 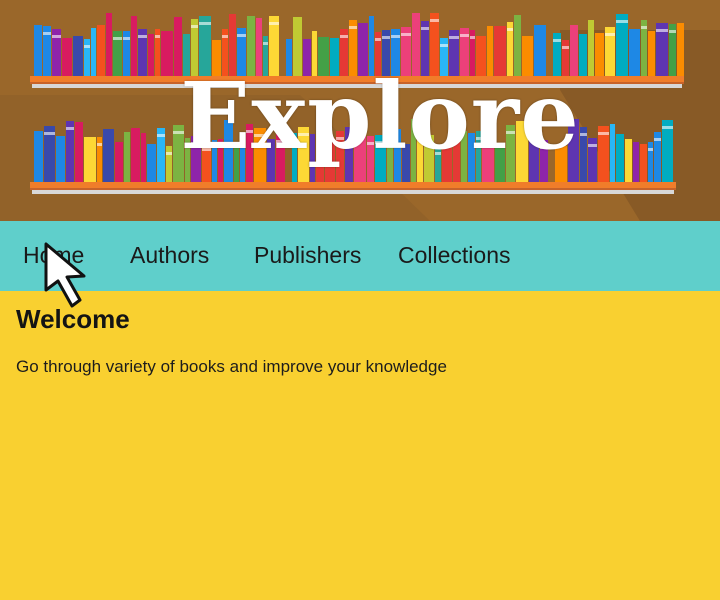 What do you see at coordinates (169, 255) in the screenshot?
I see `nav-authors: Authors` at bounding box center [169, 255].